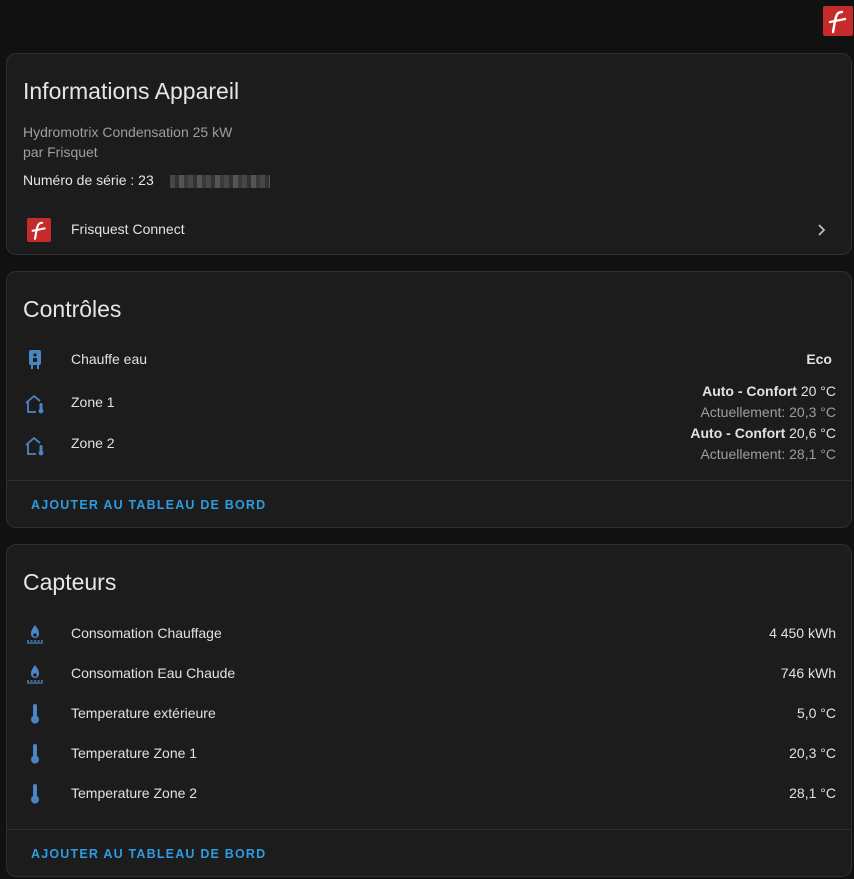 Image resolution: width=854 pixels, height=879 pixels. I want to click on water-heater-icon, so click(35, 360).